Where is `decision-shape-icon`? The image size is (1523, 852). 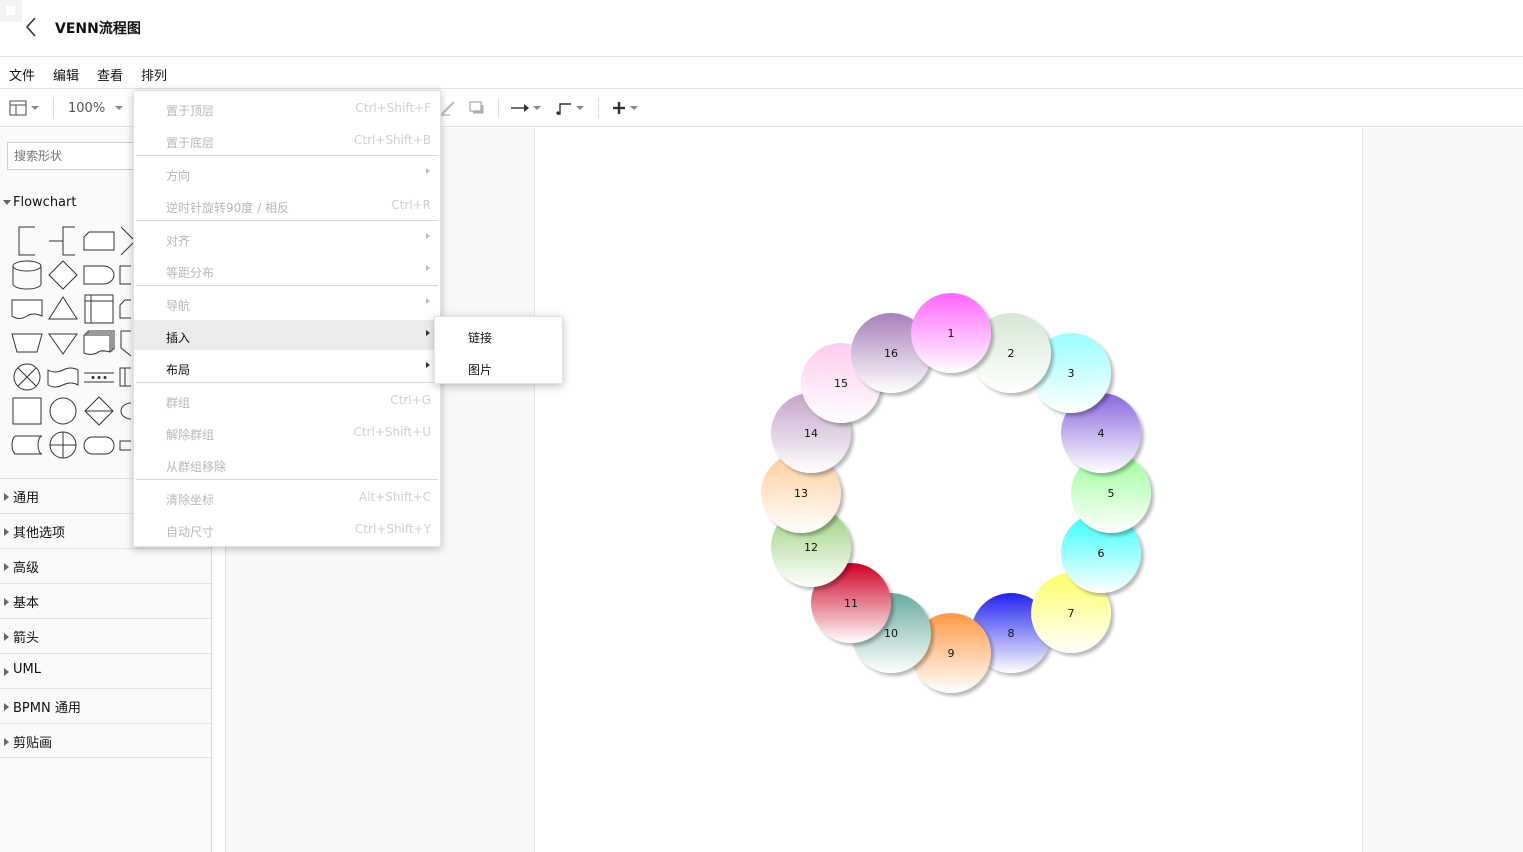 decision-shape-icon is located at coordinates (63, 275).